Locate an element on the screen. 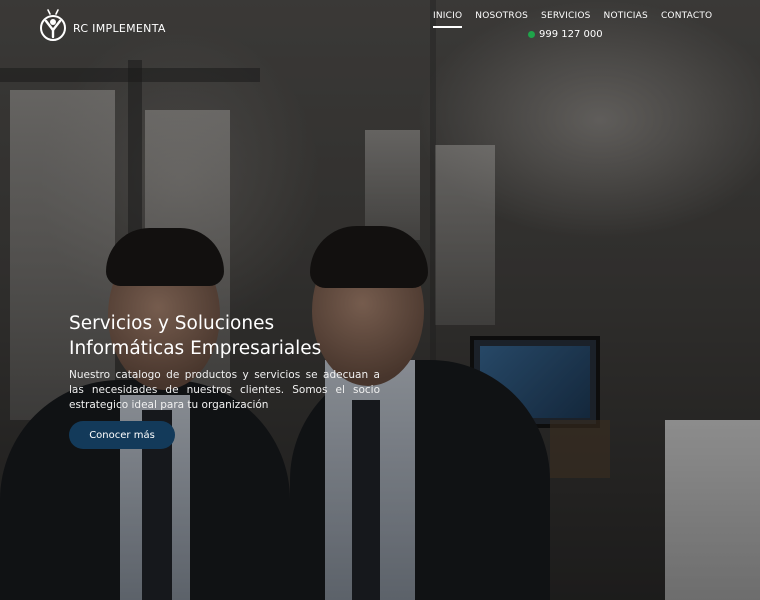 The width and height of the screenshot is (760, 600). nav-item-nosotros: NOSOTROS is located at coordinates (501, 19).